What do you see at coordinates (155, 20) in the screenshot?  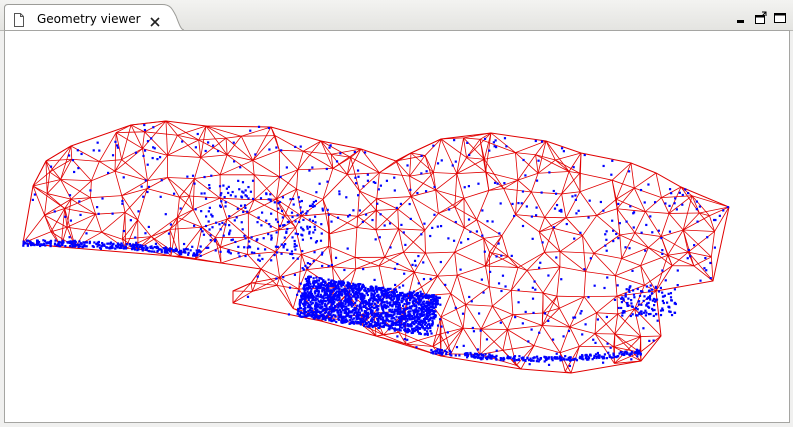 I see `close-icon` at bounding box center [155, 20].